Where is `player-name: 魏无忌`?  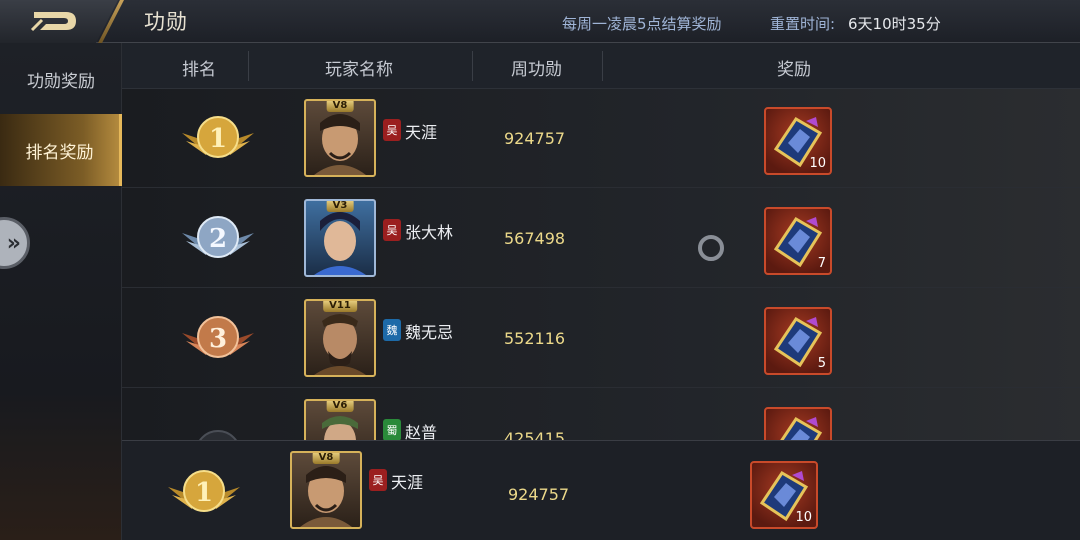
player-name: 魏无忌 is located at coordinates (429, 332).